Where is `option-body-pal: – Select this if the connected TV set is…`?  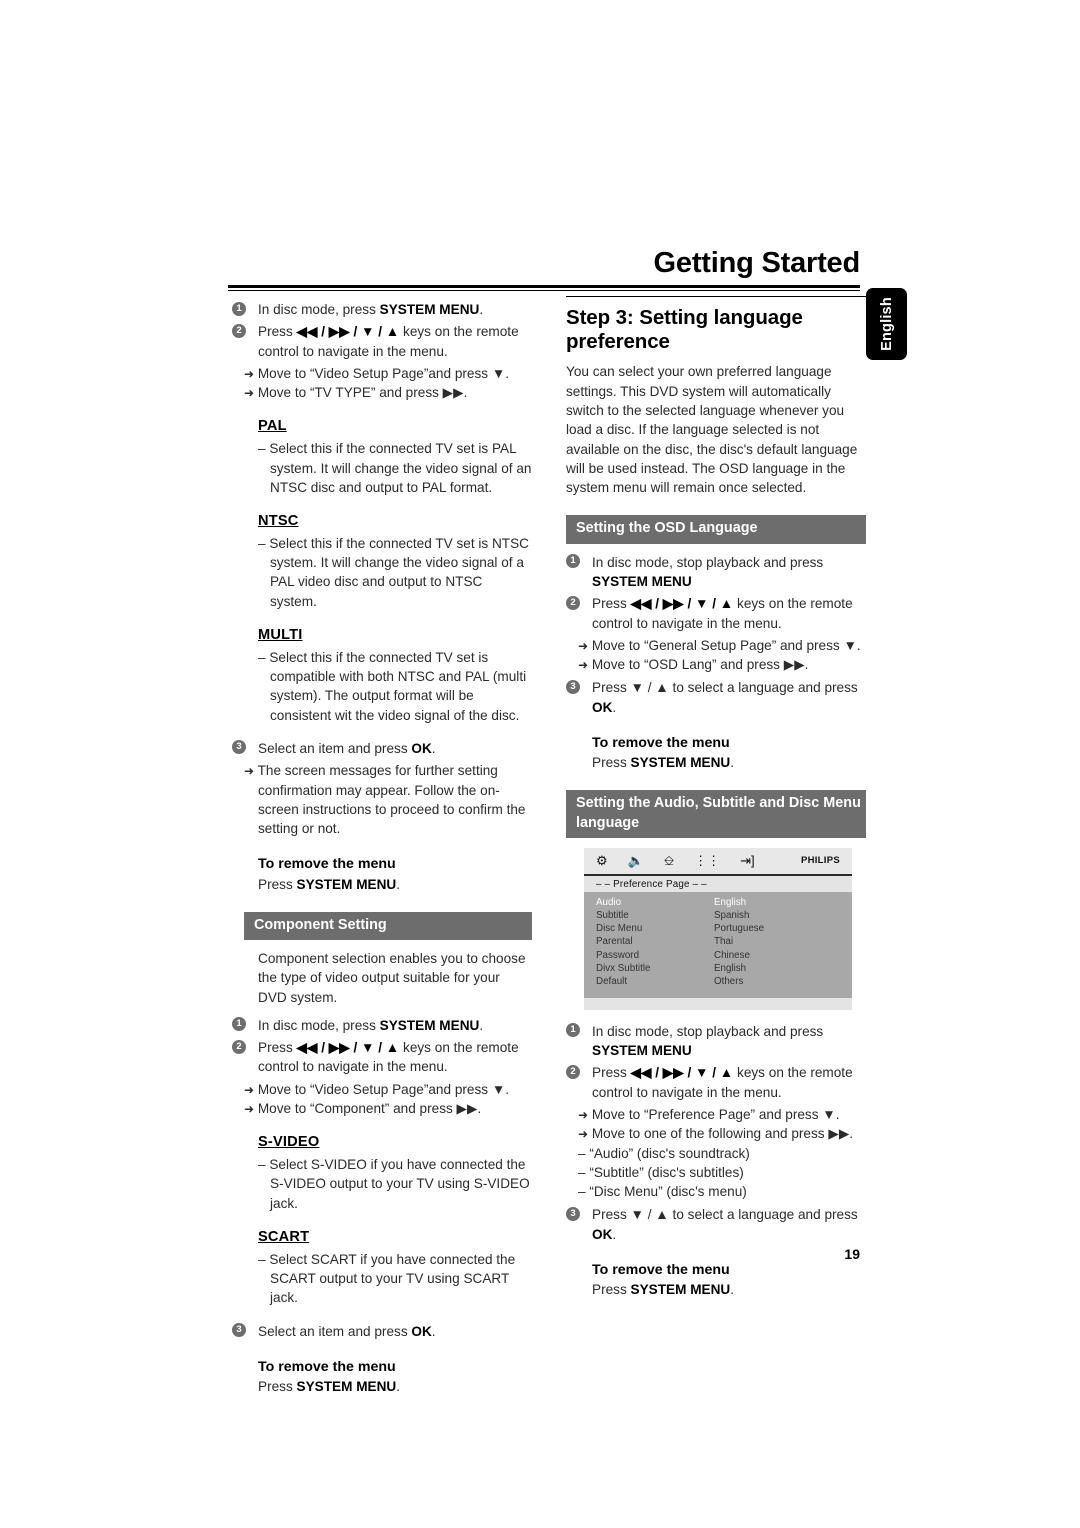 option-body-pal: – Select this if the connected TV set is… is located at coordinates (395, 468).